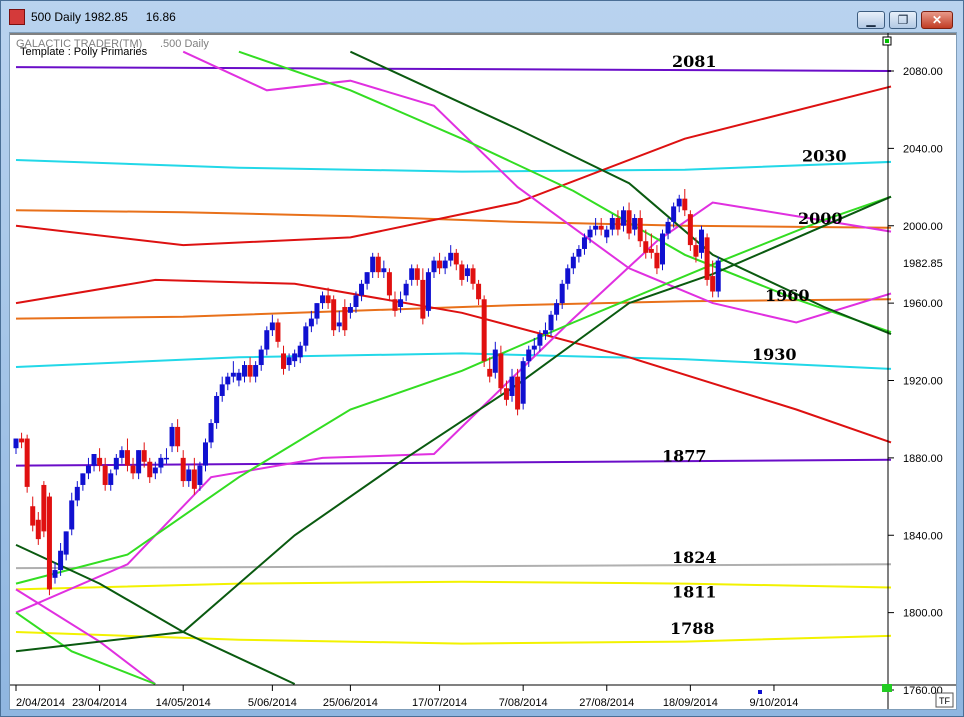 The width and height of the screenshot is (964, 717). What do you see at coordinates (923, 536) in the screenshot?
I see `y-tick-label: 1840.00` at bounding box center [923, 536].